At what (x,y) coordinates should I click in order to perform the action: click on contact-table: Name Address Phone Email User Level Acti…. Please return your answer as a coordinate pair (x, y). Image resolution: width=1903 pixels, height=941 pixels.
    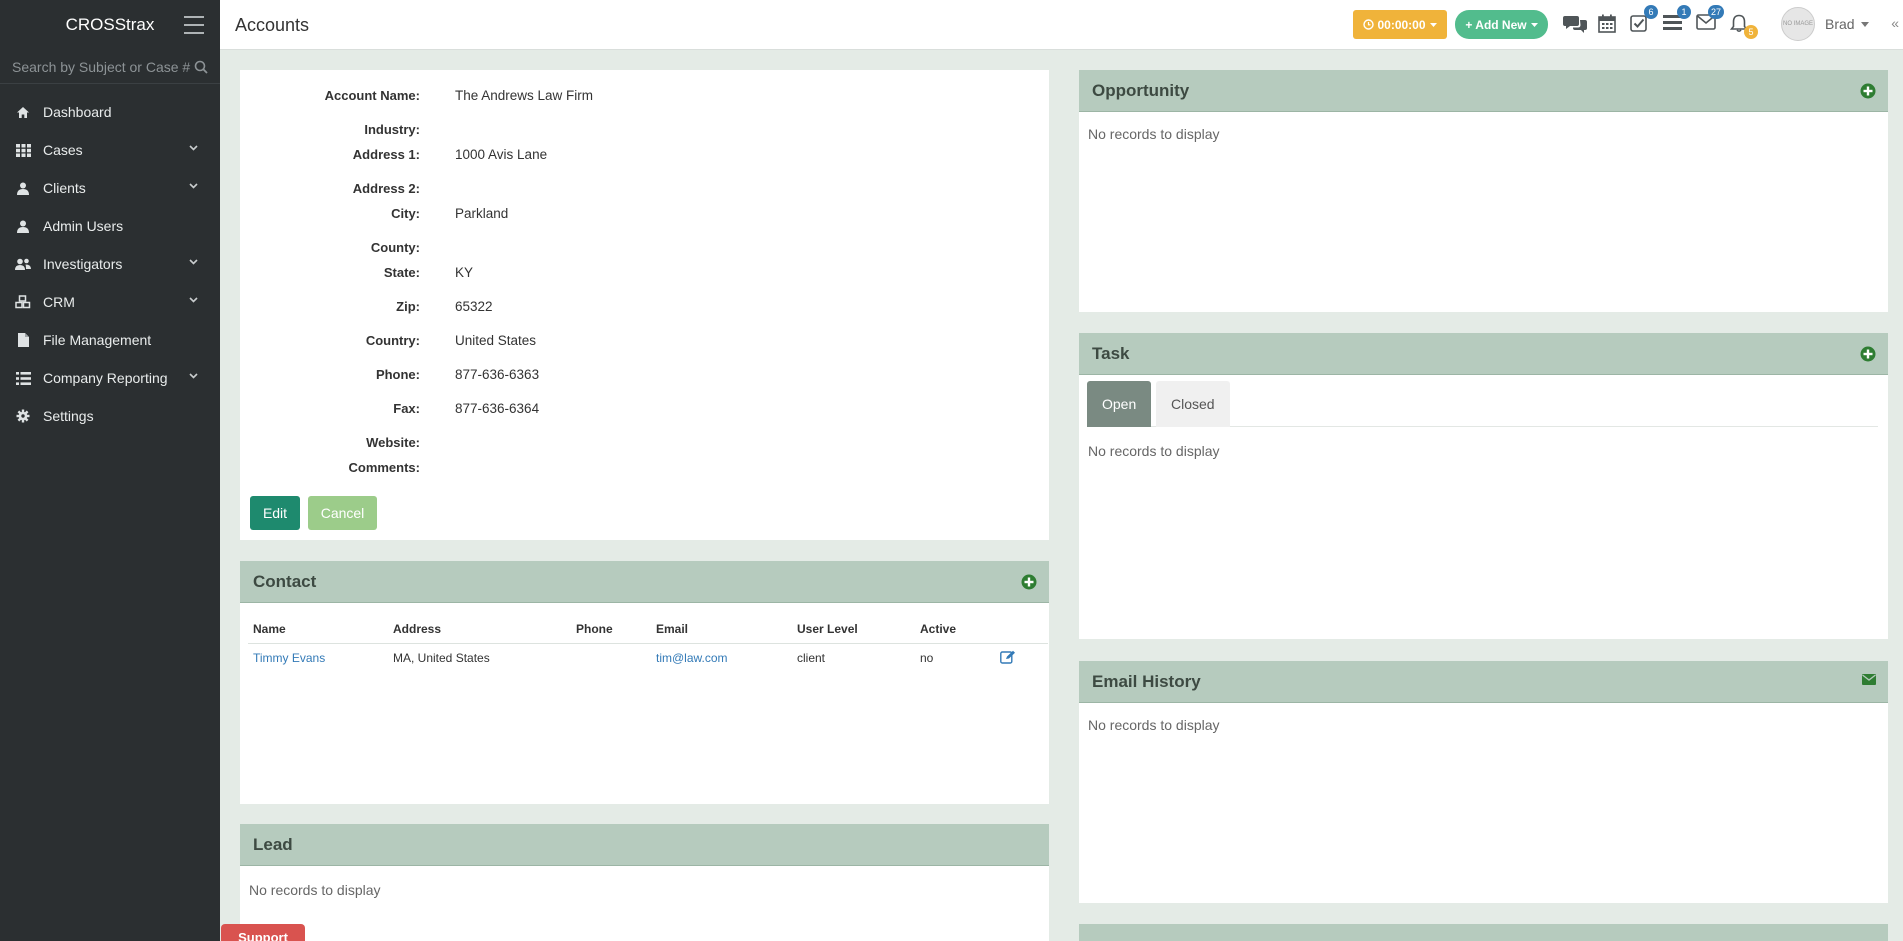
    Looking at the image, I should click on (648, 644).